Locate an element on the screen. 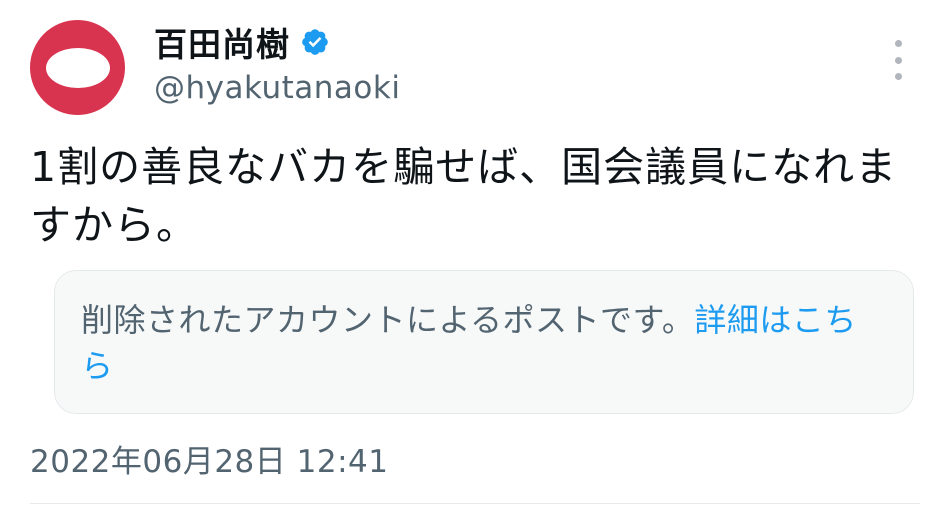 The image size is (945, 509). avatar is located at coordinates (77, 67).